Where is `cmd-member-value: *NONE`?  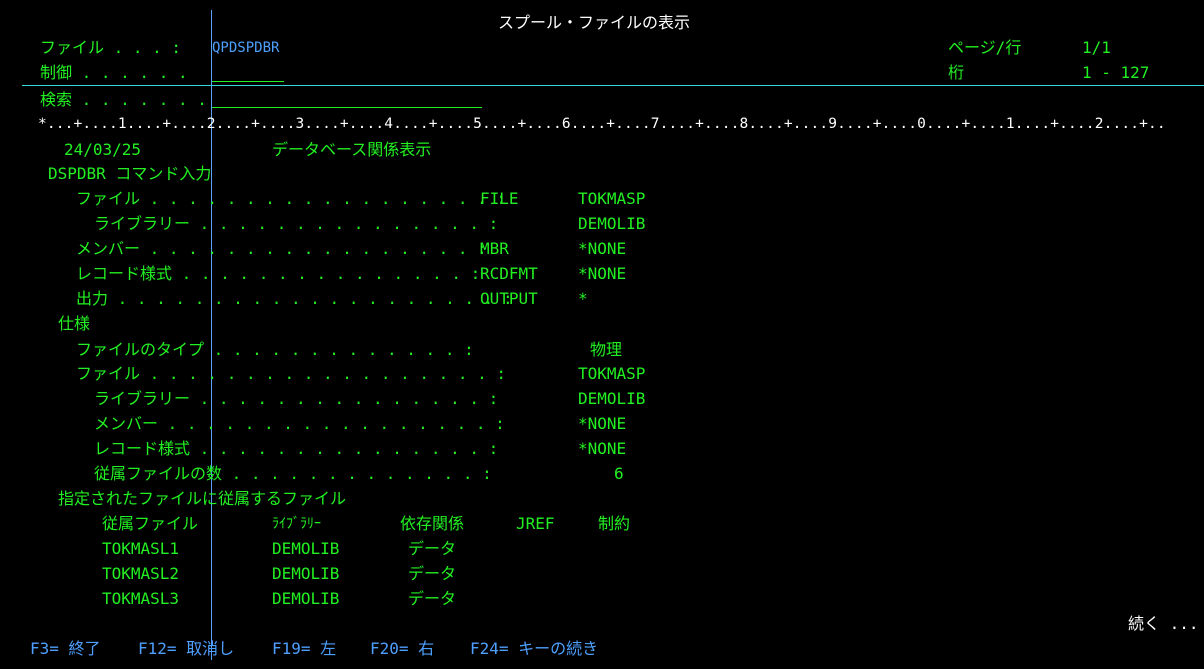
cmd-member-value: *NONE is located at coordinates (602, 248).